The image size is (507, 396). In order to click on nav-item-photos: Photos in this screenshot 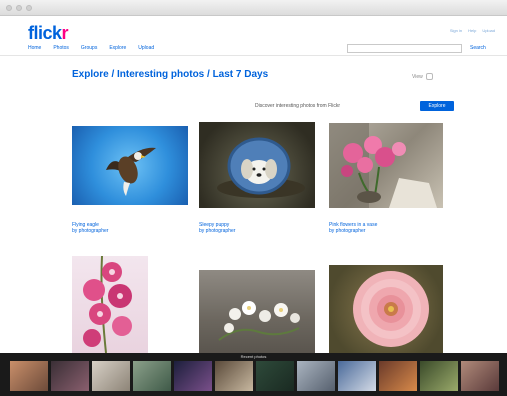, I will do `click(61, 48)`.